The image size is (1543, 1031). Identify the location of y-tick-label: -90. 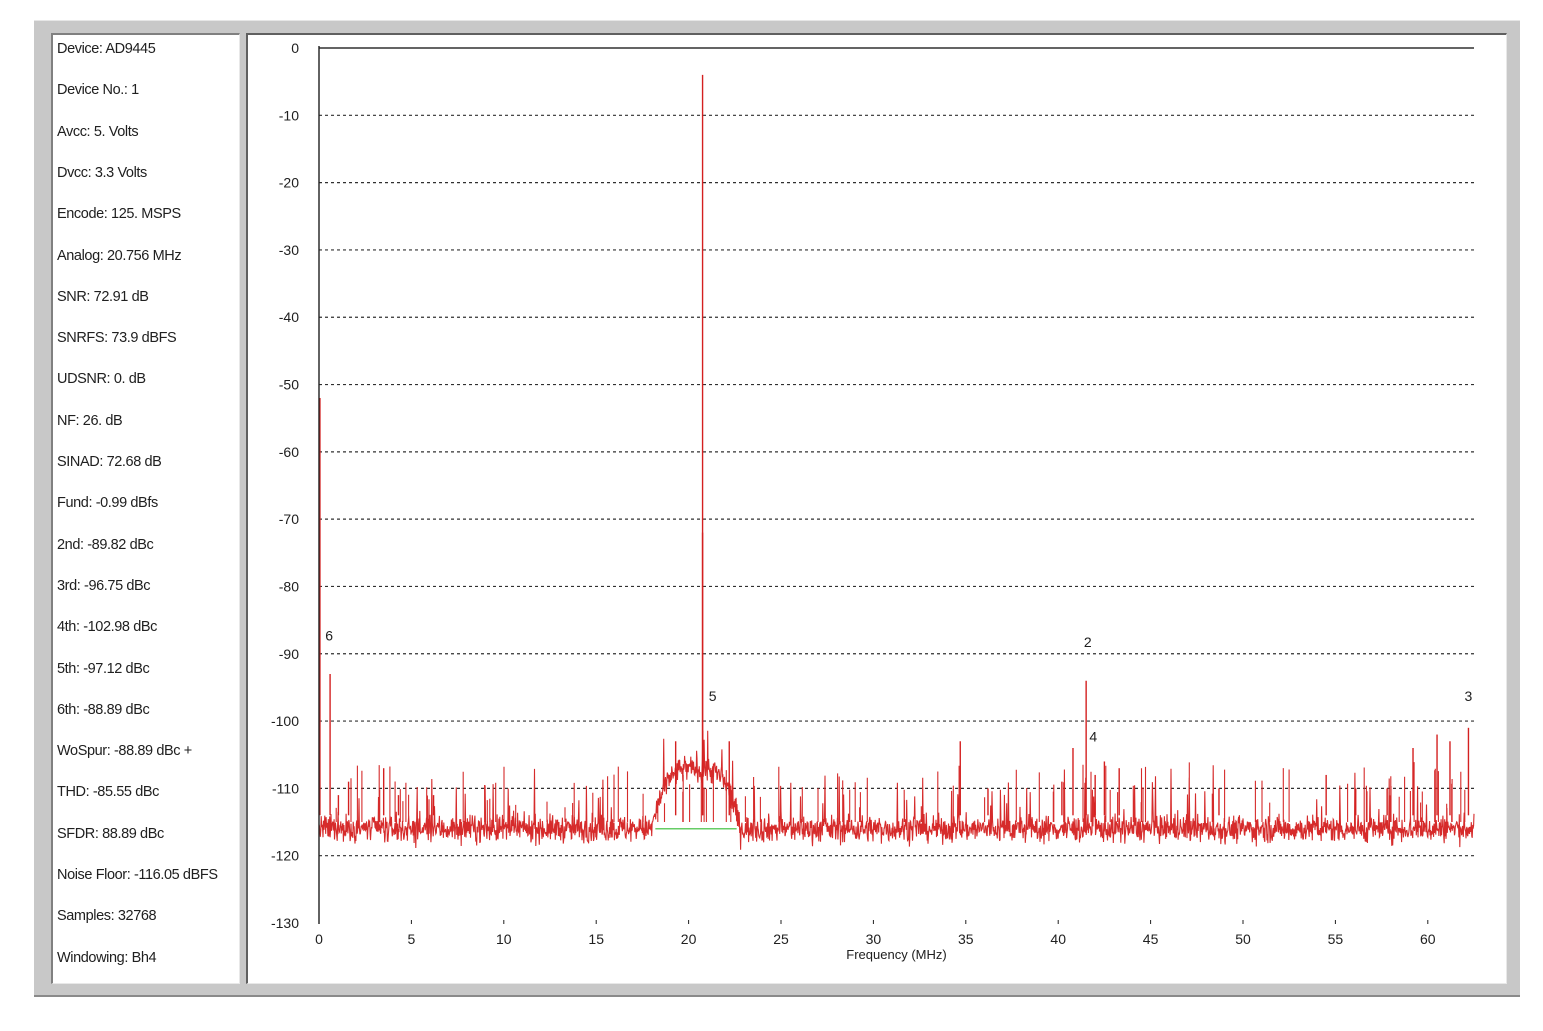
(289, 654).